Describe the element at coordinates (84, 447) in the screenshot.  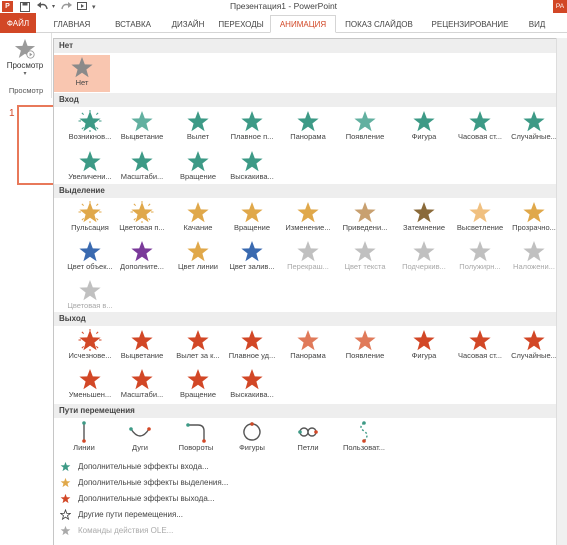
I see `effect-label: Линии` at that location.